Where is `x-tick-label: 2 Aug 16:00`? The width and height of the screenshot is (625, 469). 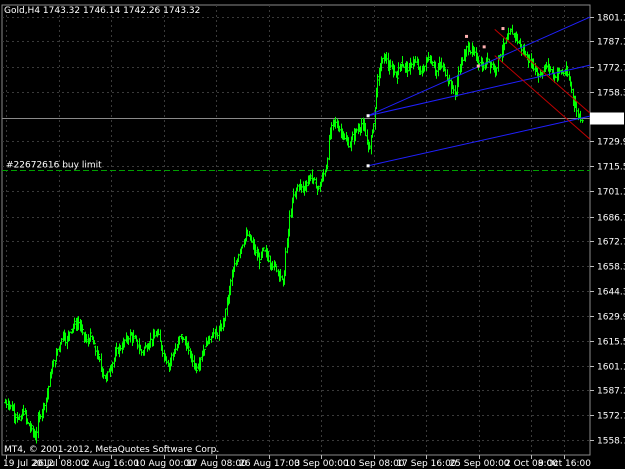 x-tick-label: 2 Aug 16:00 is located at coordinates (111, 464).